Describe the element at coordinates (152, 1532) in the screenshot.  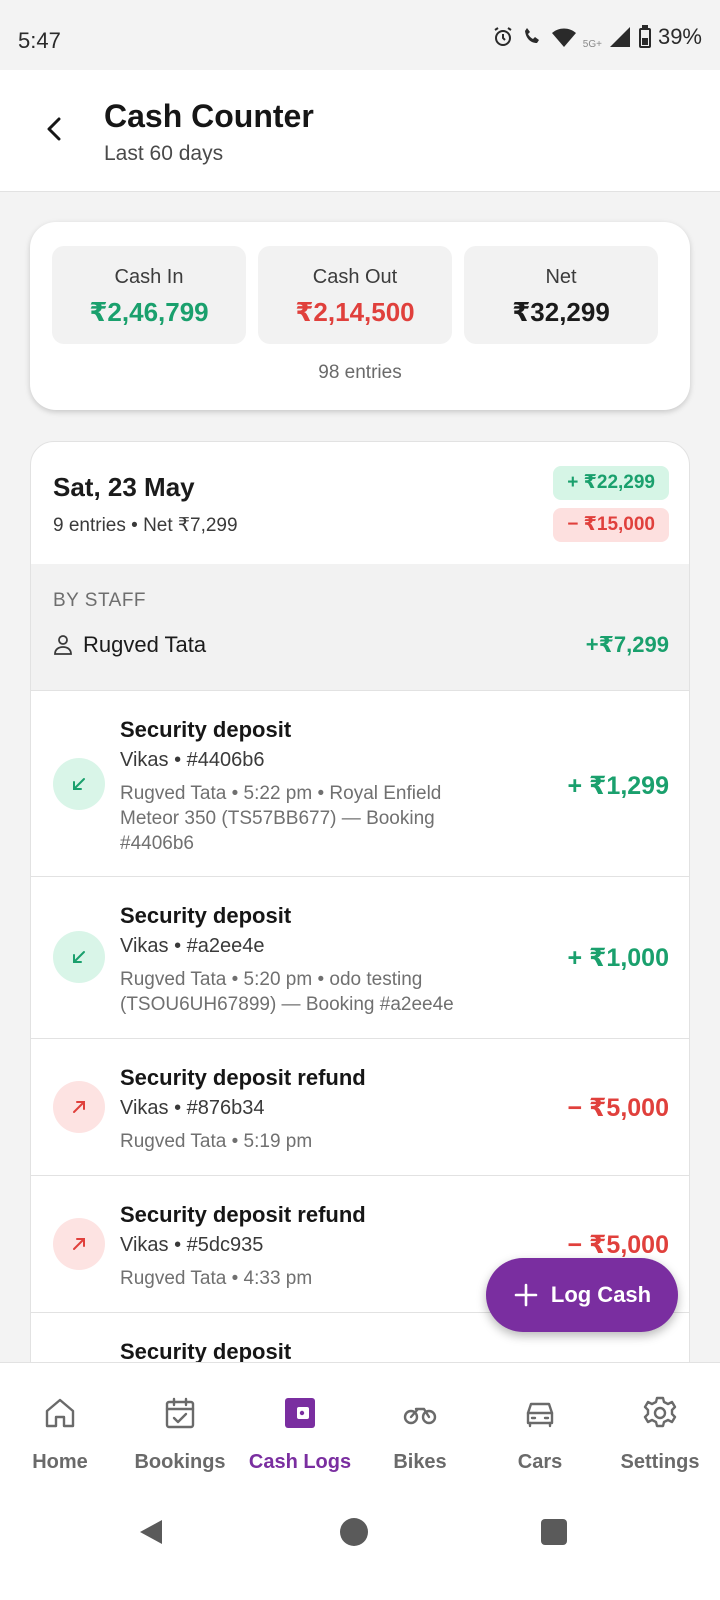
I see `system-back-icon` at that location.